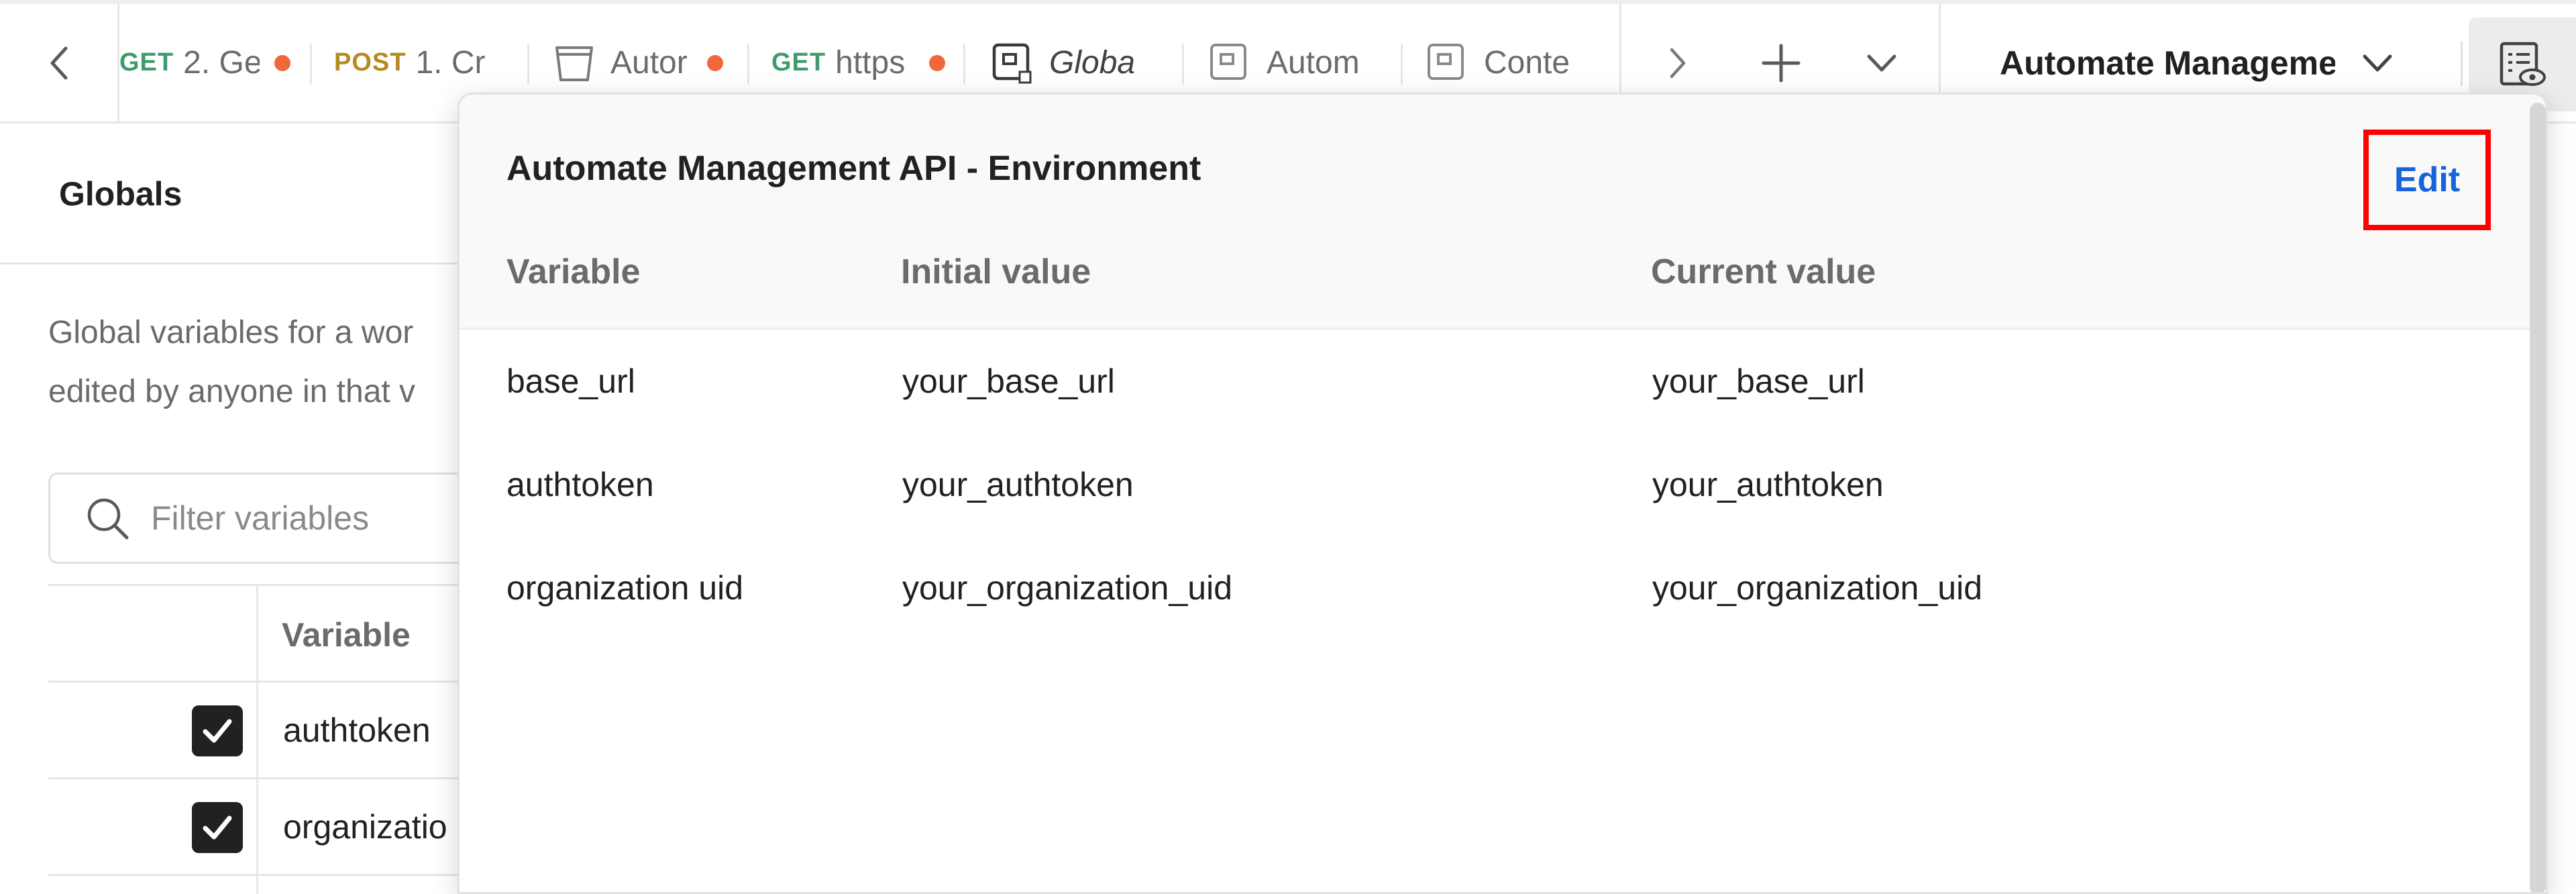 This screenshot has height=894, width=2576. Describe the element at coordinates (1678, 63) in the screenshot. I see `chevron-right-icon` at that location.